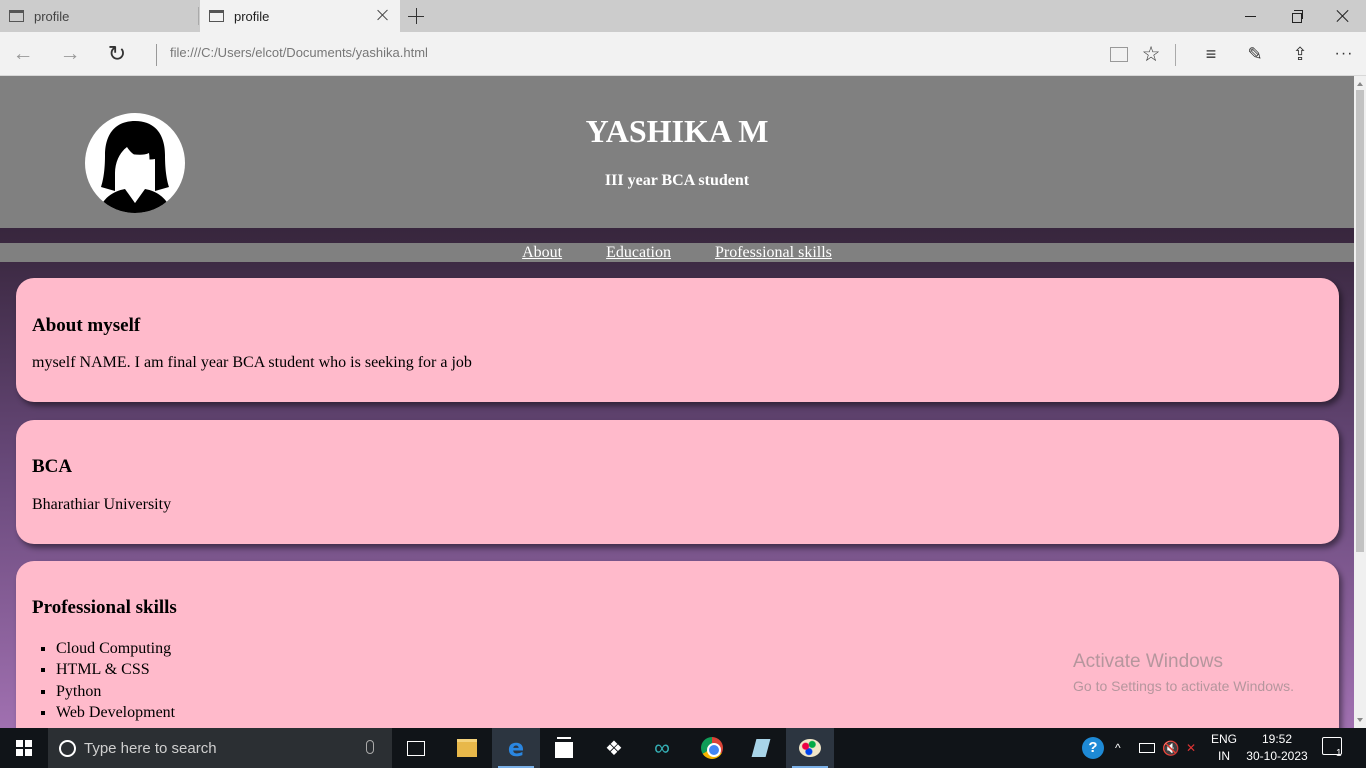 The image size is (1366, 768). I want to click on system-clock: 19:52 30-10-2023, so click(1277, 748).